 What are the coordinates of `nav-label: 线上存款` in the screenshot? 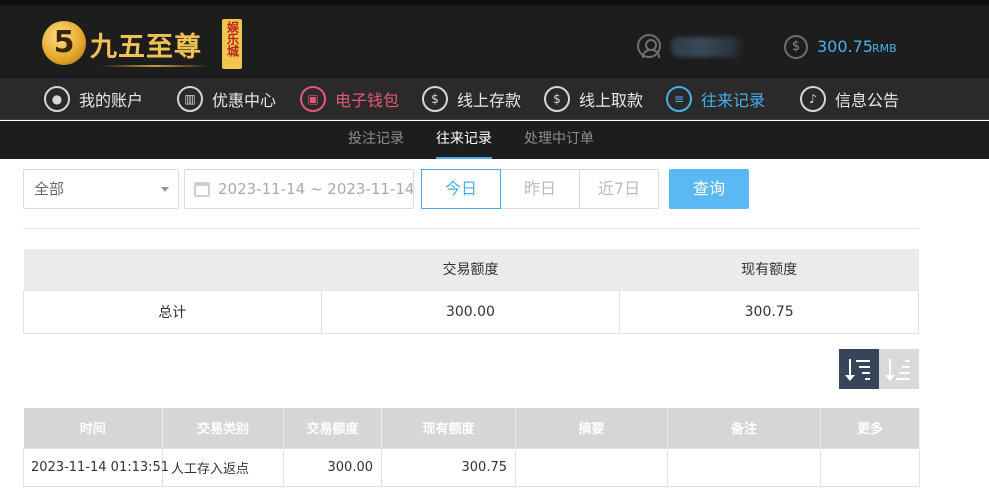 It's located at (489, 100).